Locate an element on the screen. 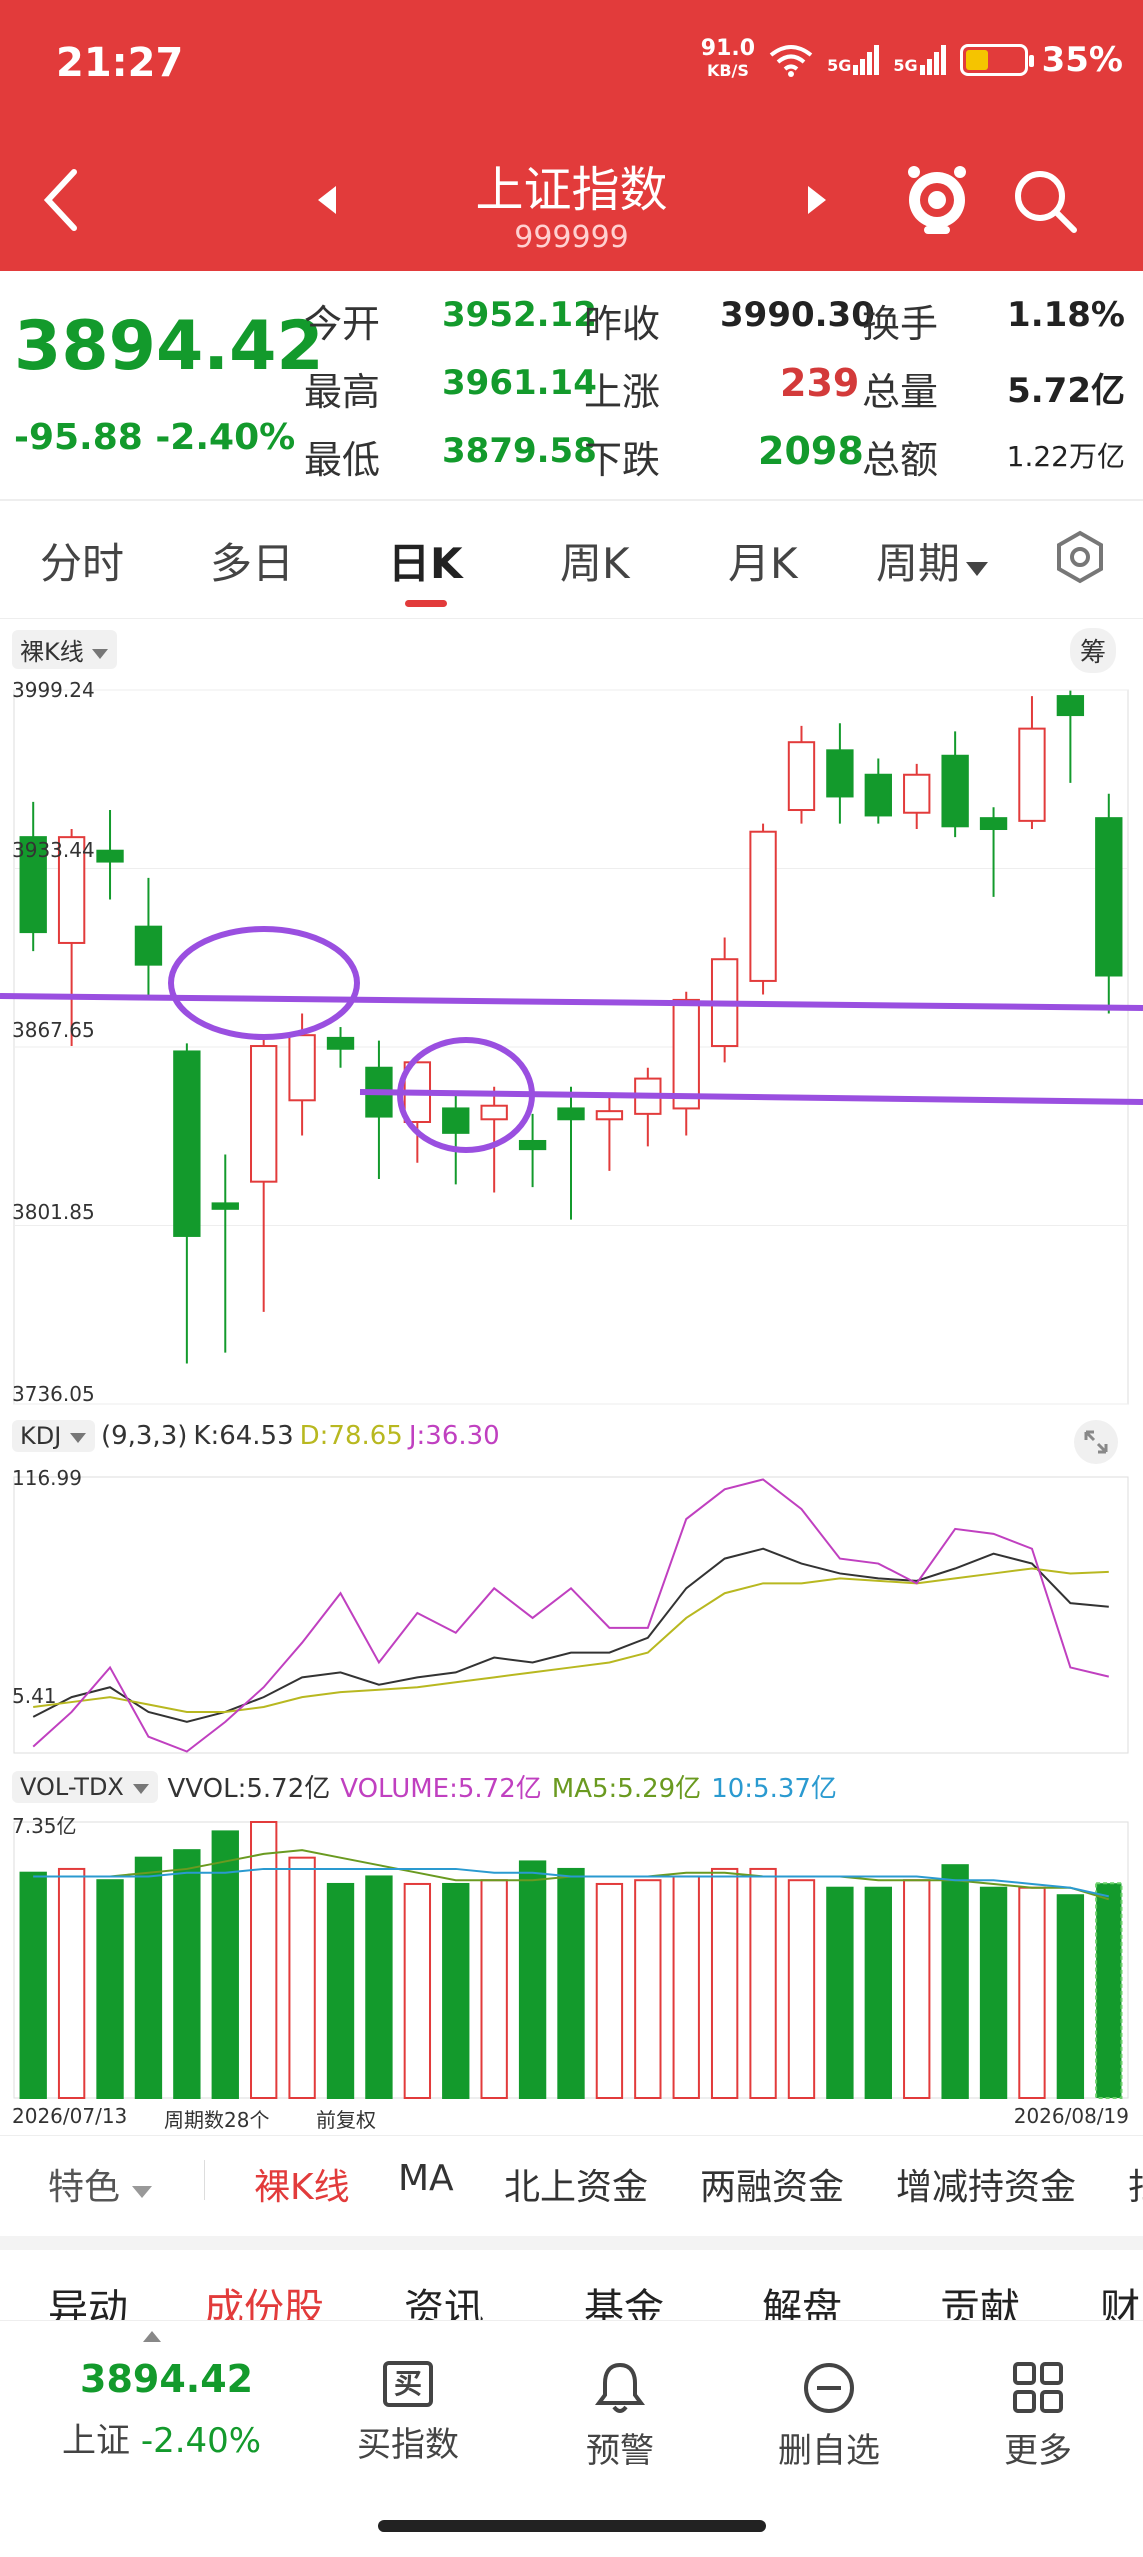 Image resolution: width=1143 pixels, height=2557 pixels. divider is located at coordinates (204, 2180).